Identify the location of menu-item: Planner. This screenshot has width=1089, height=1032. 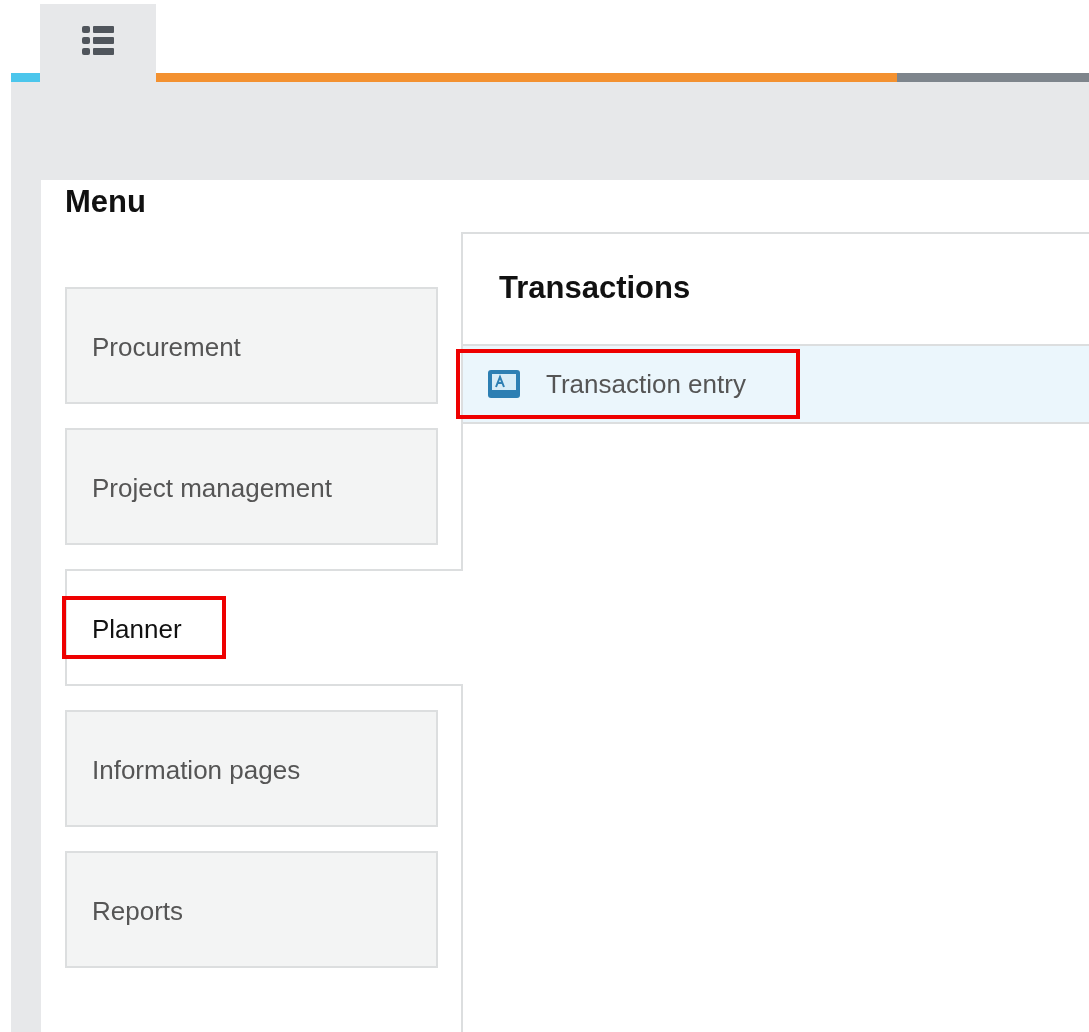
(264, 627).